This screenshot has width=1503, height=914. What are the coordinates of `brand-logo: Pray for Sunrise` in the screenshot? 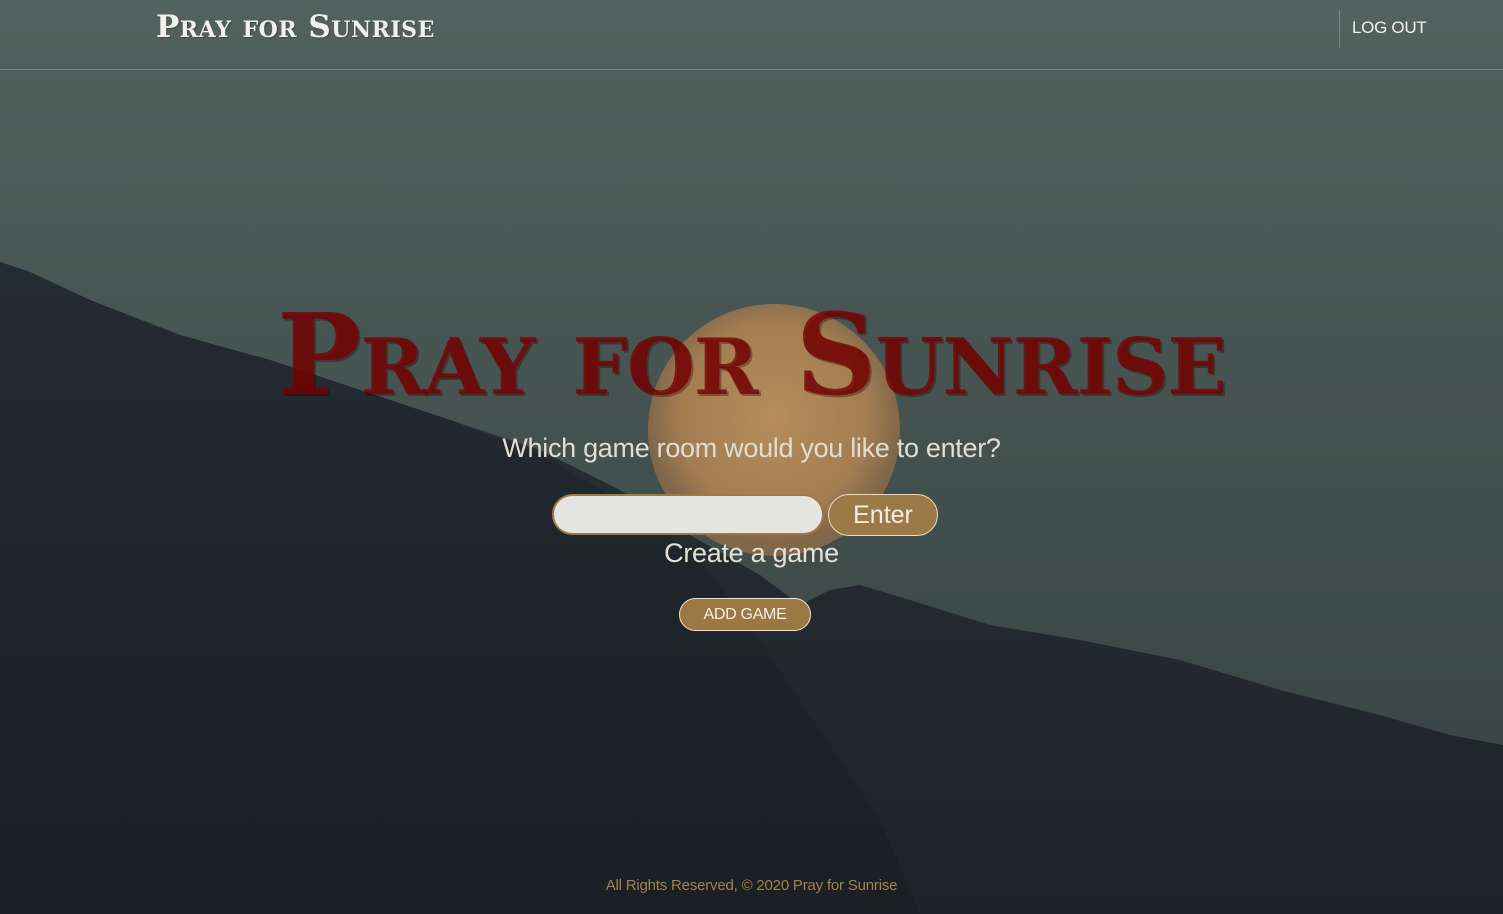 It's located at (295, 27).